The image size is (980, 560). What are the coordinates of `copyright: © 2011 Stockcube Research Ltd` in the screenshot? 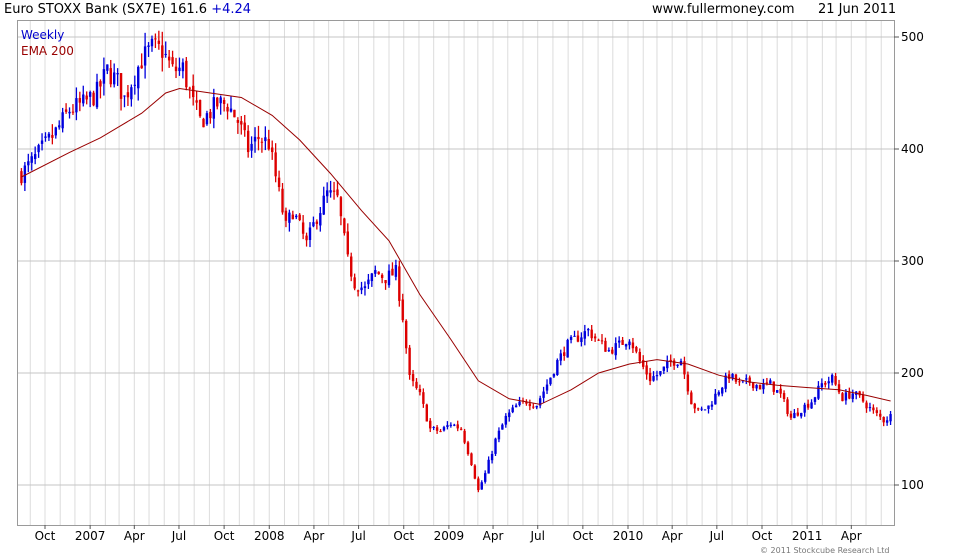 It's located at (825, 550).